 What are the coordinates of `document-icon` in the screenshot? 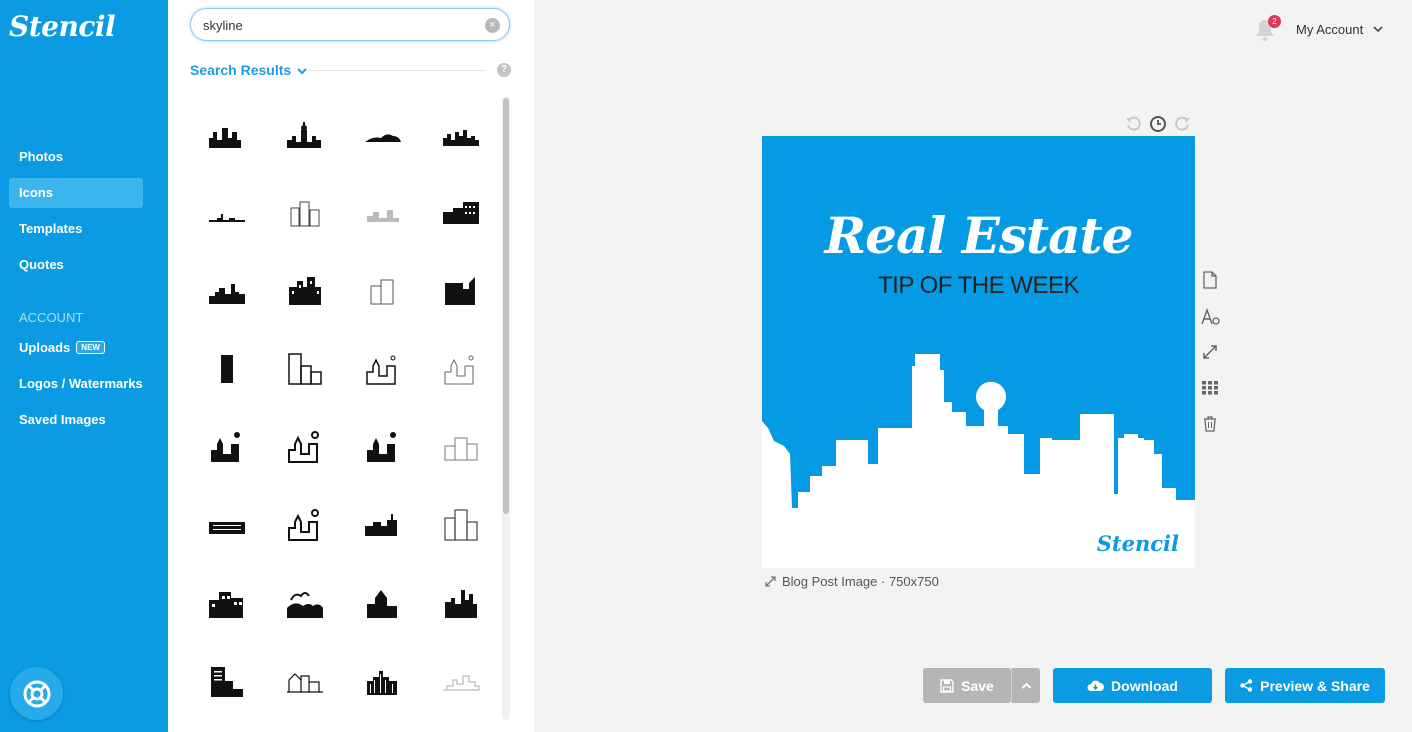 It's located at (1210, 280).